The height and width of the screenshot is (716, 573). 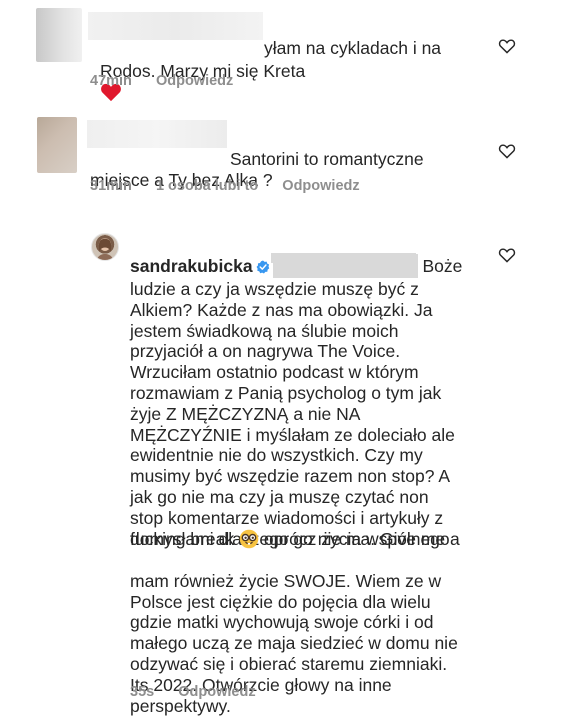 I want to click on comment-meta: 35s Odpowiedz, so click(x=203, y=692).